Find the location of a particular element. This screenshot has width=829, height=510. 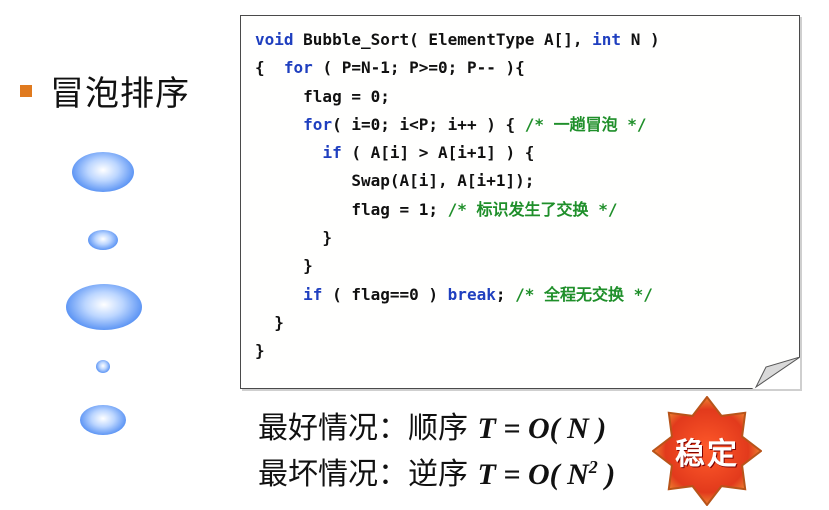

code-line-6: Swap(A[i], A[i+1]); is located at coordinates (395, 181).